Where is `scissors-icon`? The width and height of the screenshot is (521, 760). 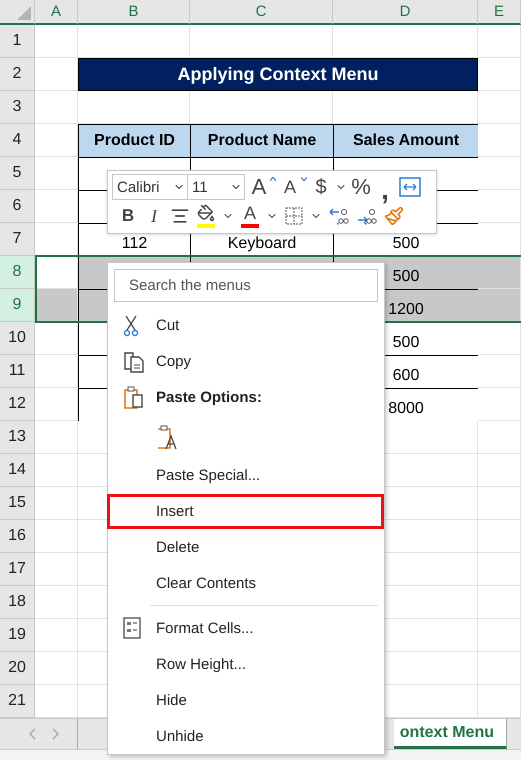
scissors-icon is located at coordinates (131, 325).